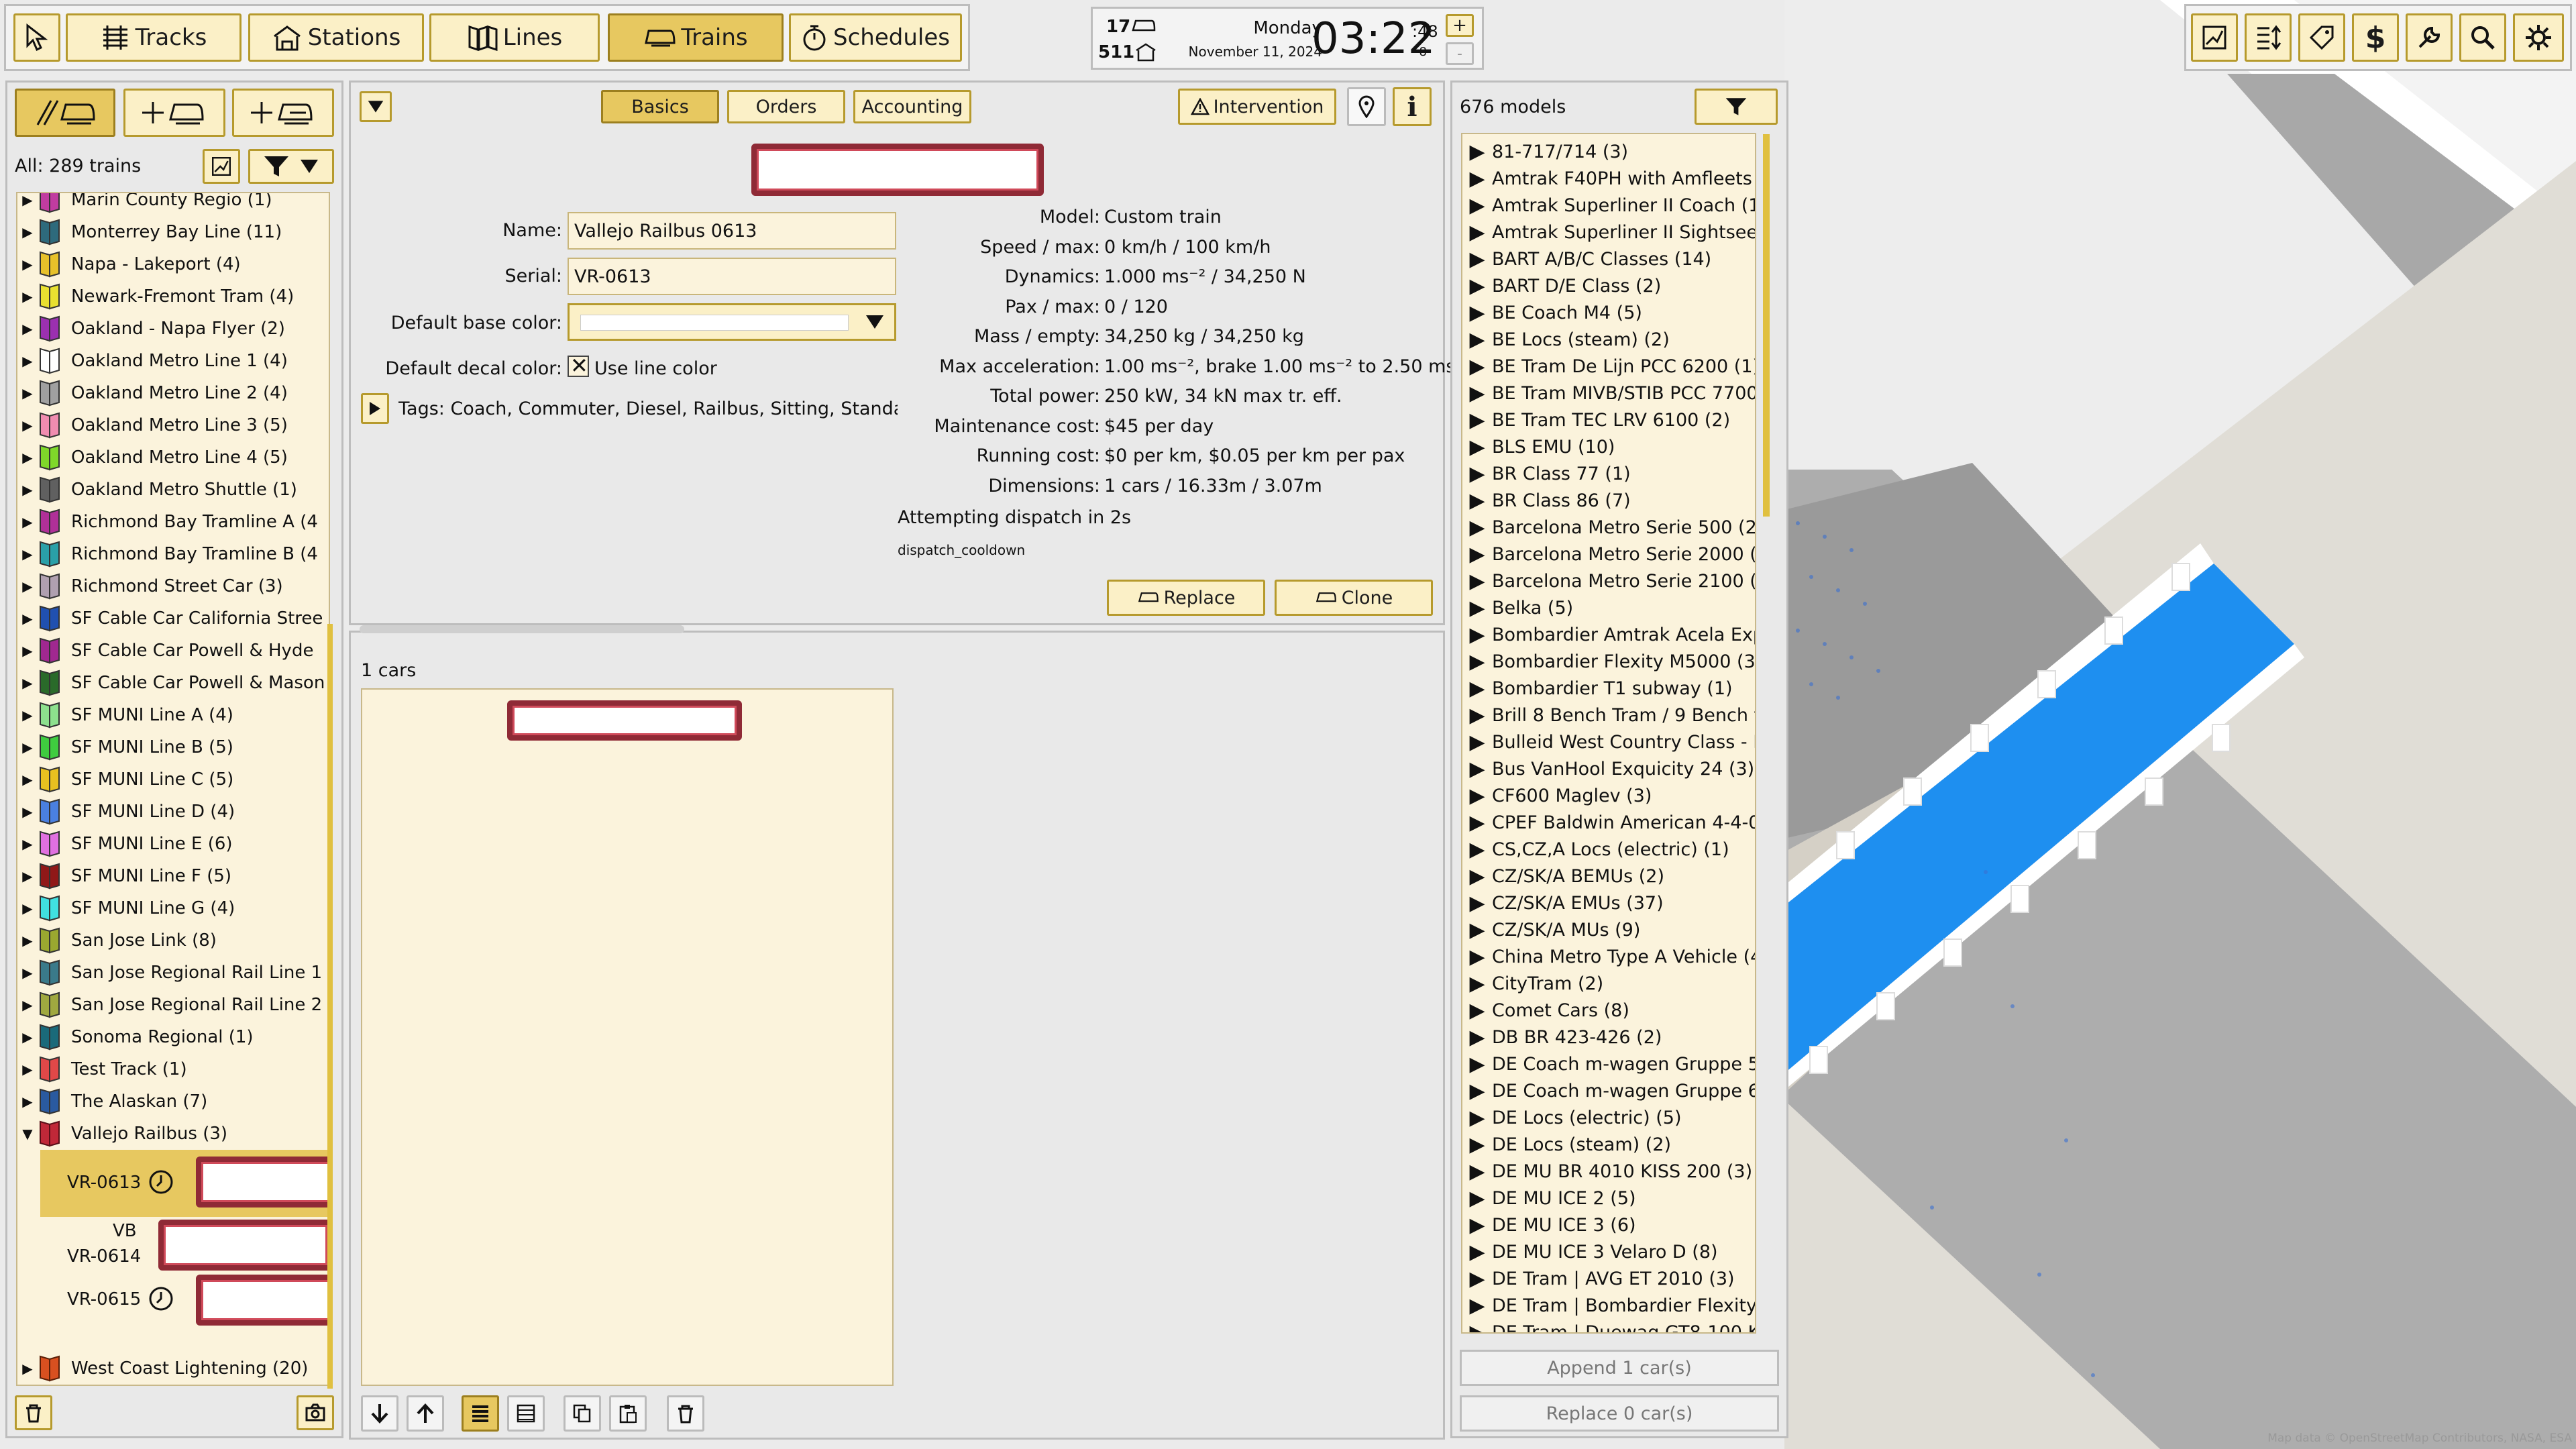 Image resolution: width=2576 pixels, height=1449 pixels. I want to click on filter-dropdown-button, so click(291, 166).